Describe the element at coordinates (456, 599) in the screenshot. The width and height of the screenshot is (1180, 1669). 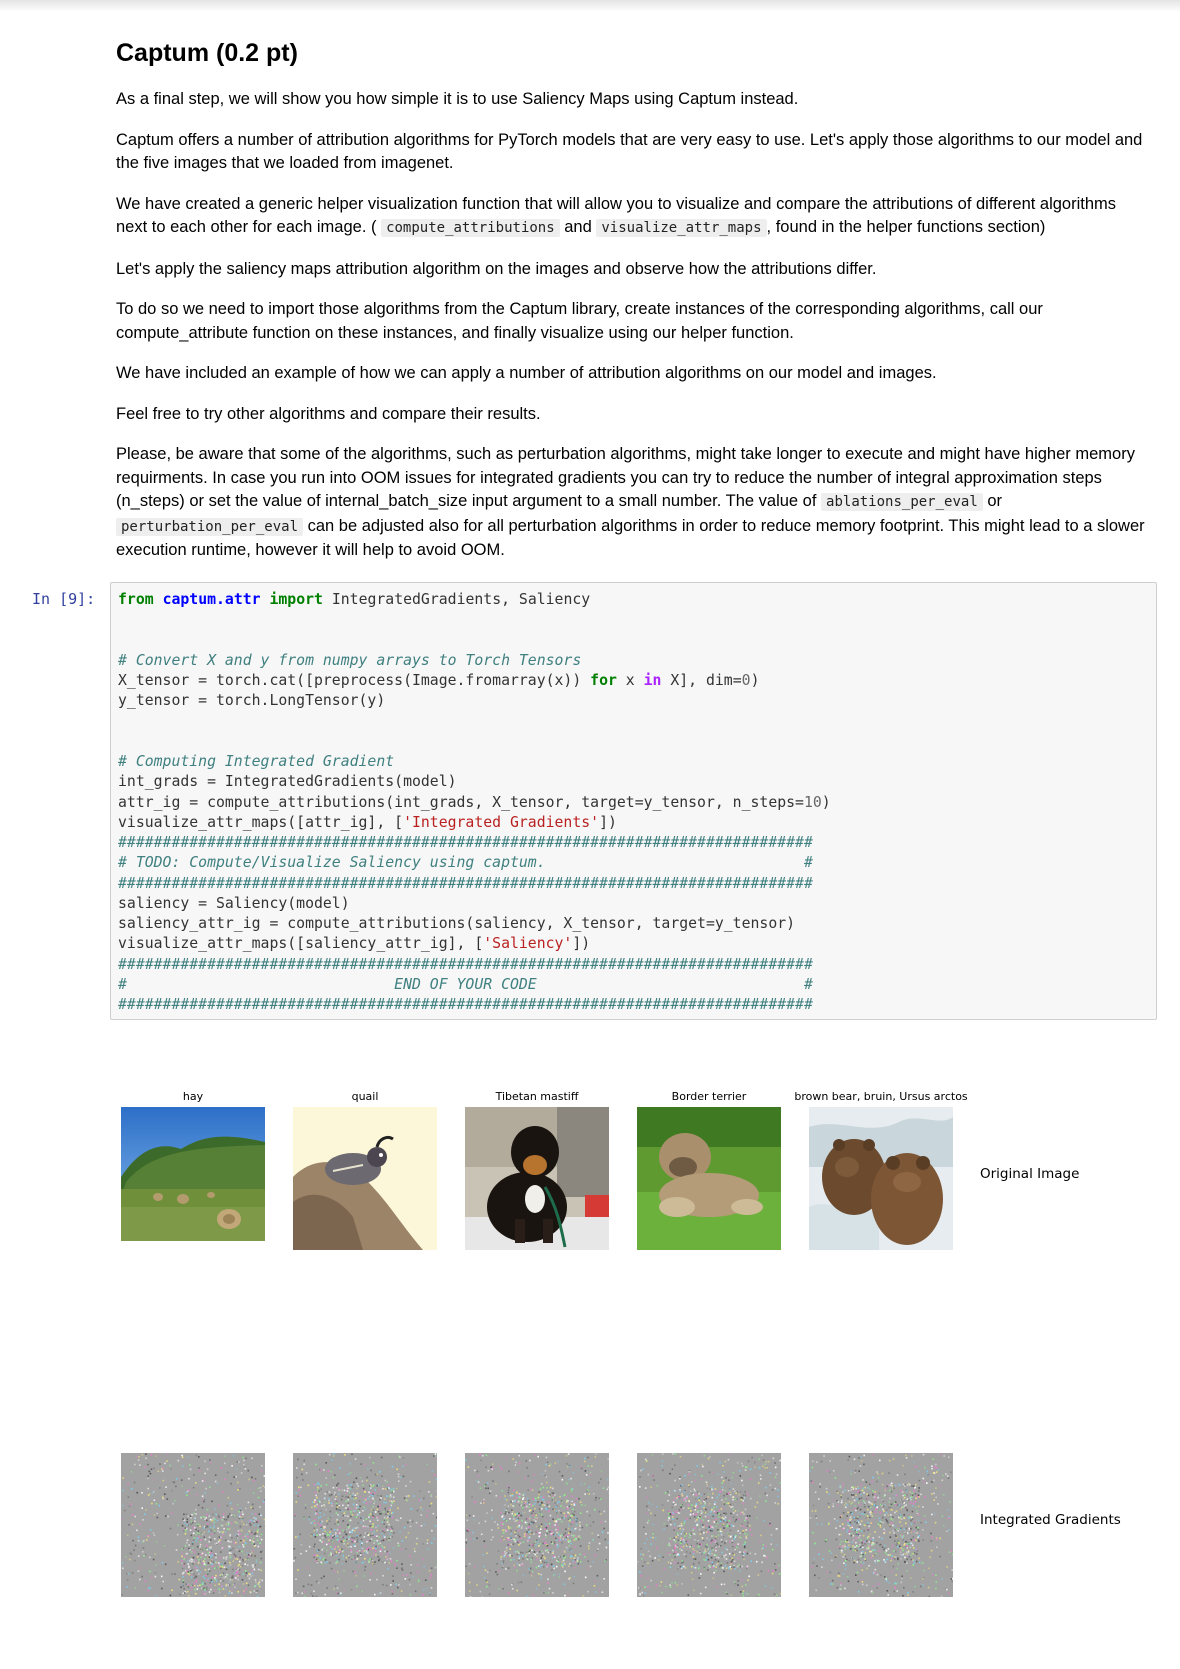
I see `code-token: IntegratedGradients, Saliency` at that location.